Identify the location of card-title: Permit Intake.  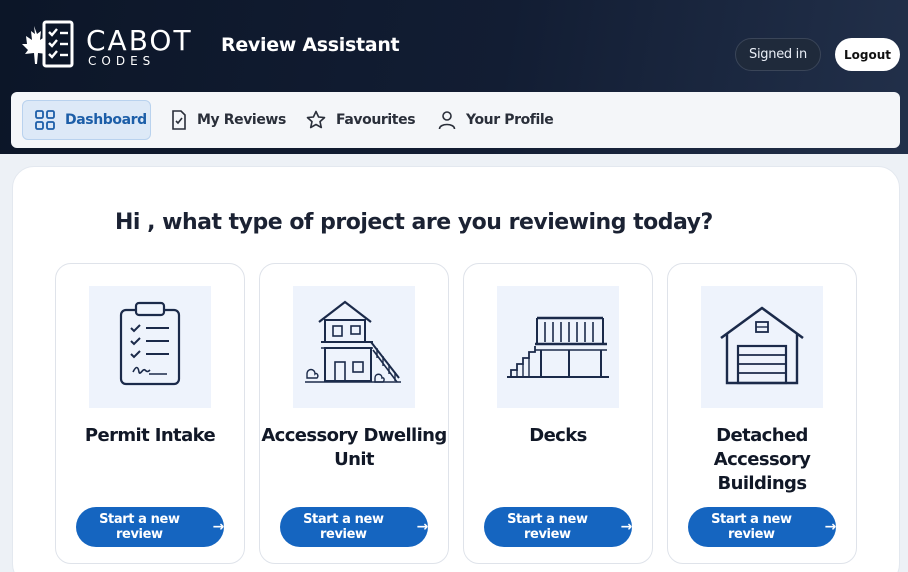
(150, 435).